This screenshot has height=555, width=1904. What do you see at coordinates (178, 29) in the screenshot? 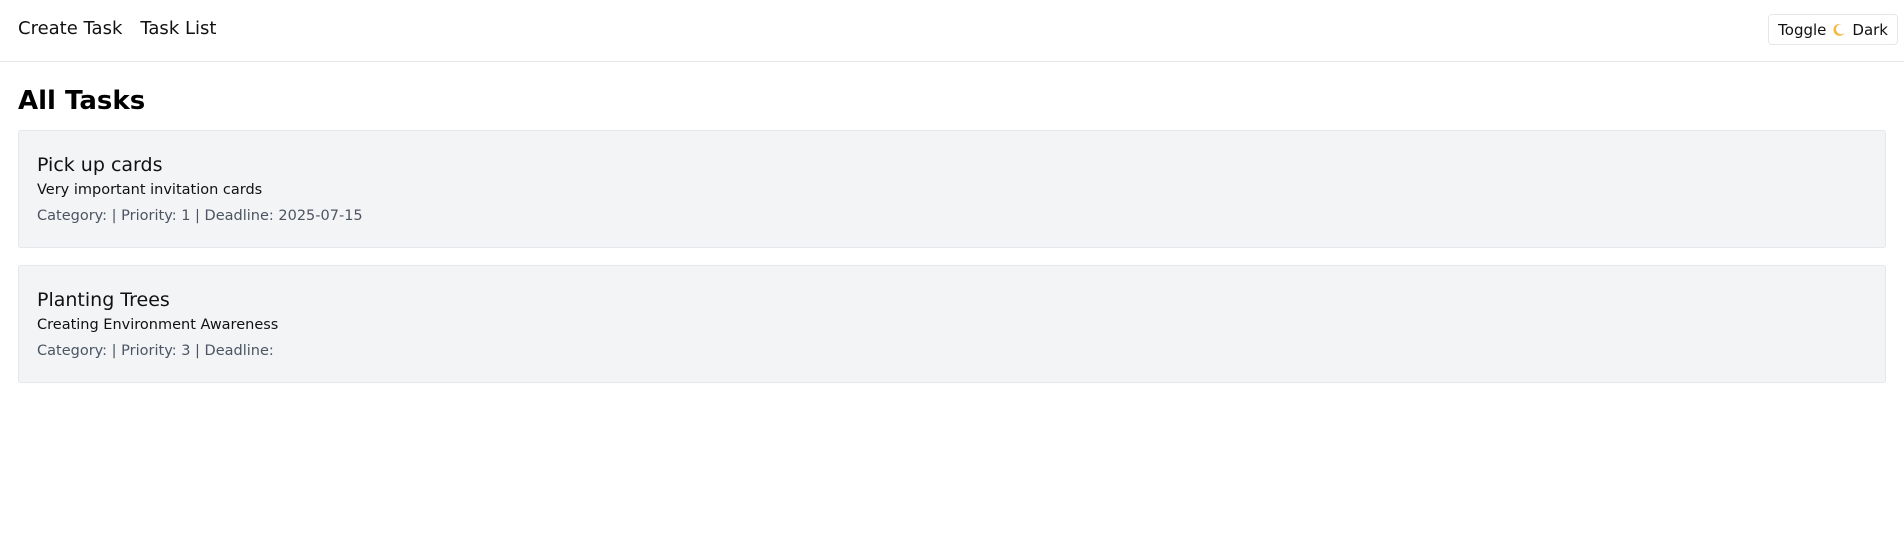
I see `nav-link-task-list: Task List` at bounding box center [178, 29].